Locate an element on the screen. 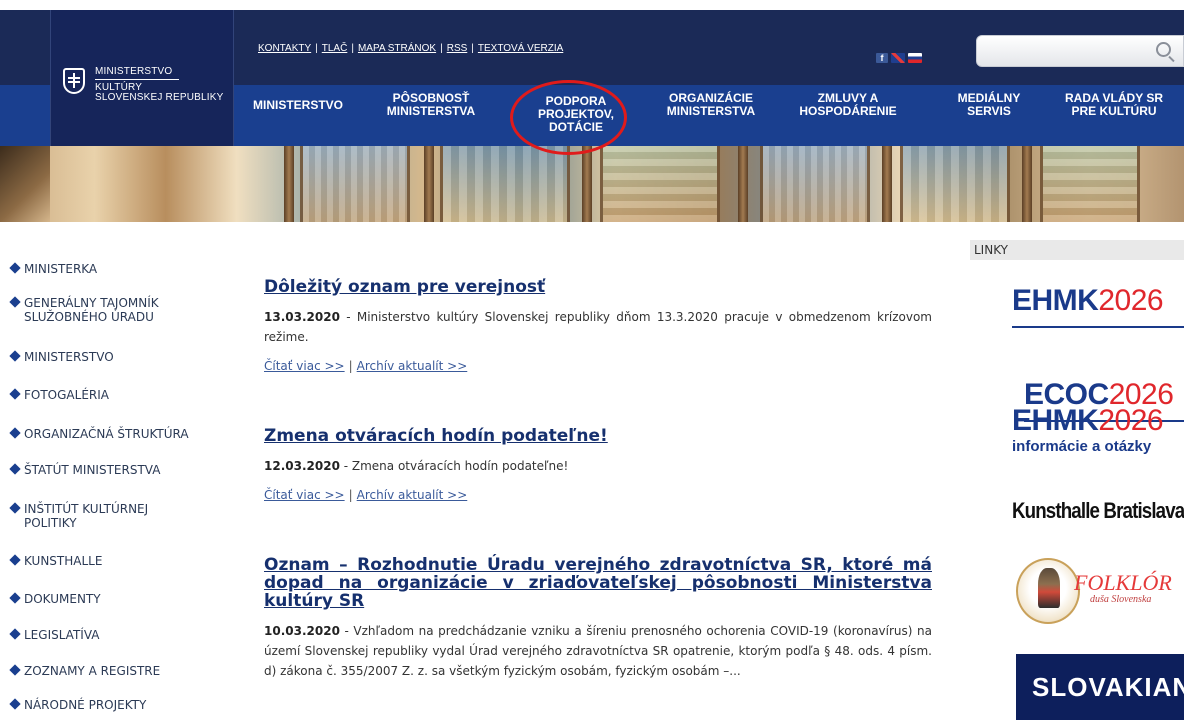 This screenshot has height=720, width=1184. stained-glass-banner is located at coordinates (592, 184).